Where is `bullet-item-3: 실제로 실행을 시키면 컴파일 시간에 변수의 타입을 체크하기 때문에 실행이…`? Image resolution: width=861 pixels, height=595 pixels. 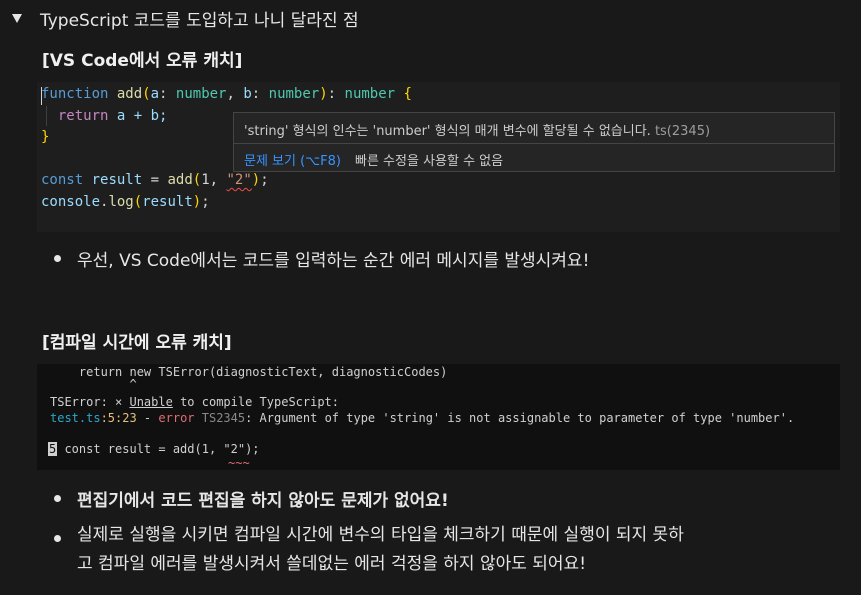 bullet-item-3: 실제로 실행을 시키면 컴파일 시간에 변수의 타입을 체크하기 때문에 실행이… is located at coordinates (369, 552).